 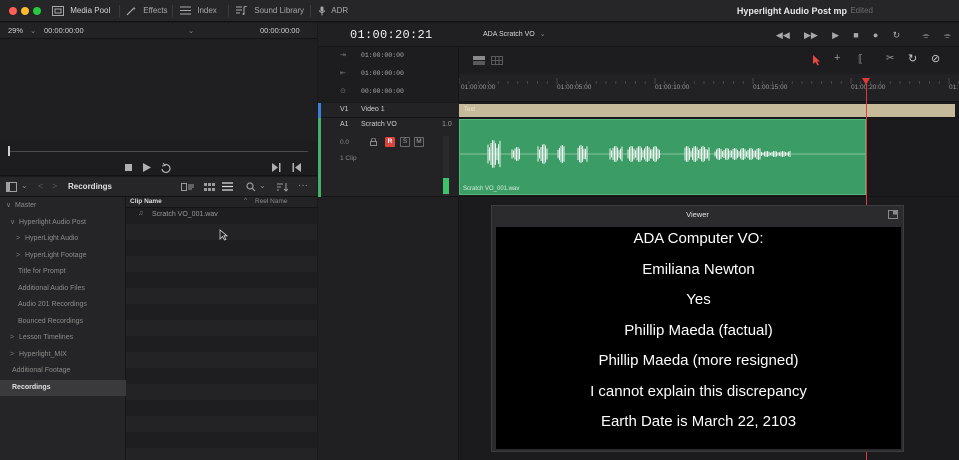 What do you see at coordinates (875, 35) in the screenshot?
I see `record-icon: ●` at bounding box center [875, 35].